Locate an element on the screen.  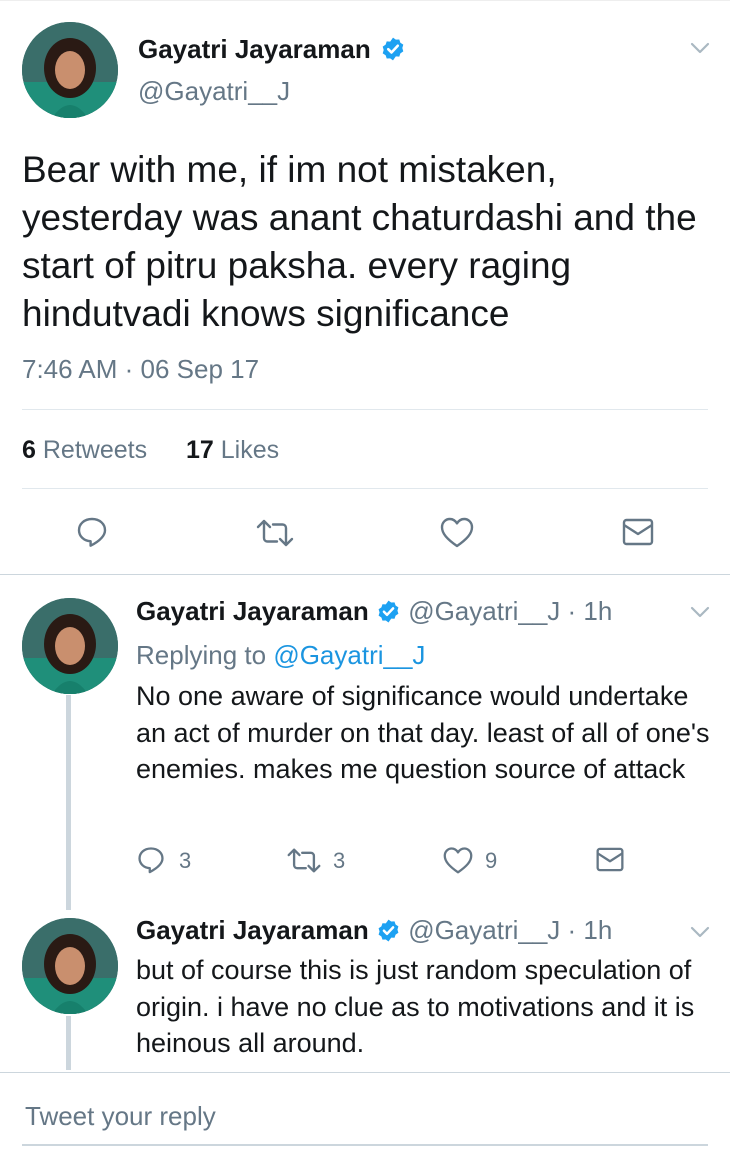
main-tweet-timestamp: 7:46 AM · 06 Sep 17 is located at coordinates (140, 369).